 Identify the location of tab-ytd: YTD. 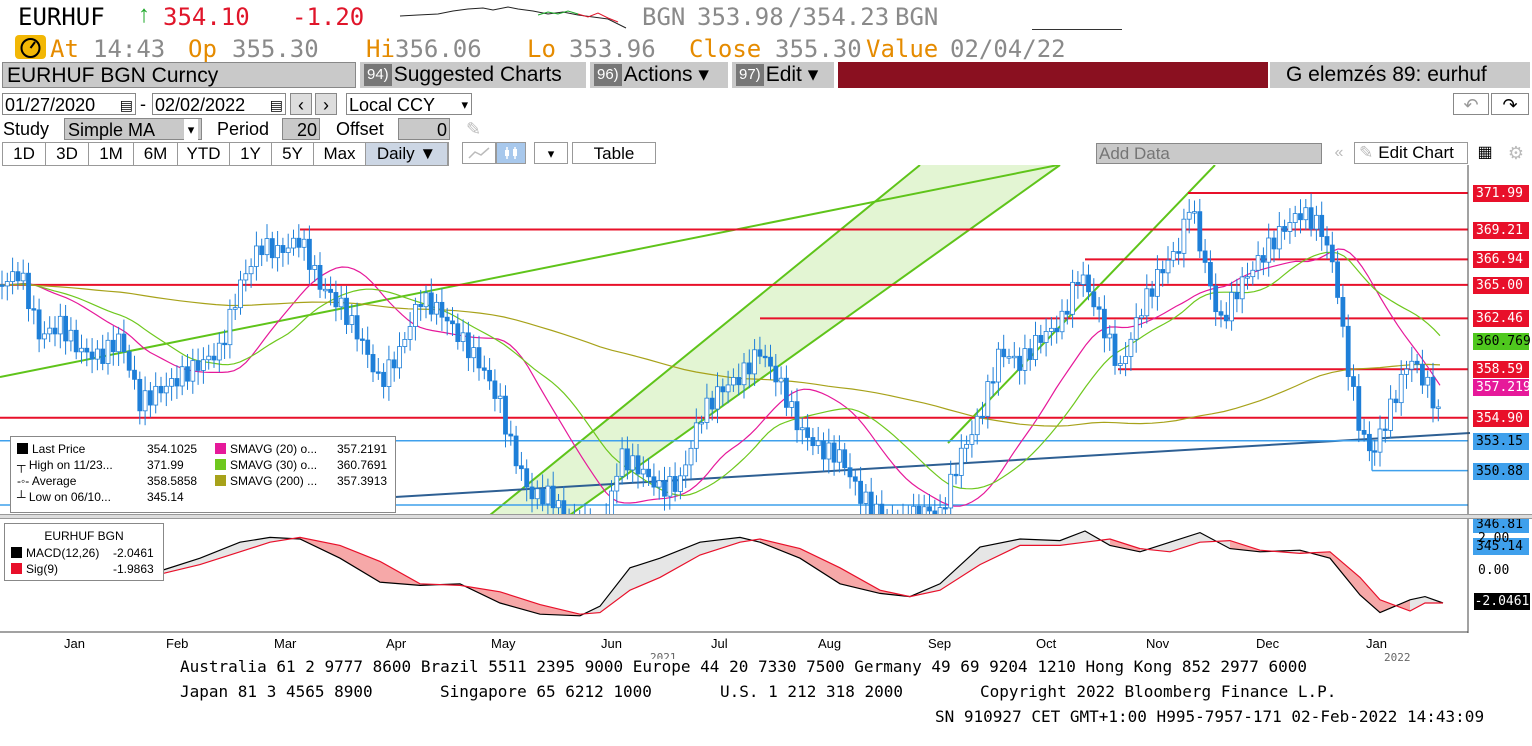
(204, 154).